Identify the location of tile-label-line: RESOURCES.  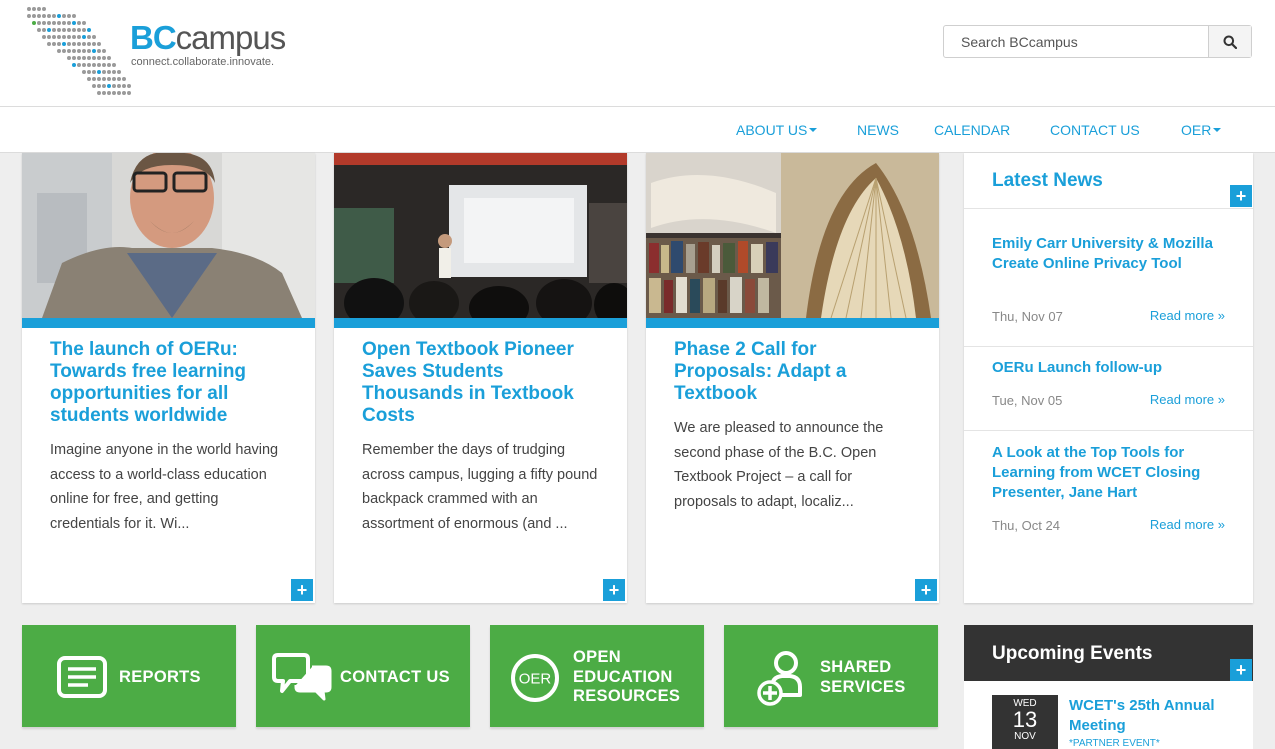
(627, 696).